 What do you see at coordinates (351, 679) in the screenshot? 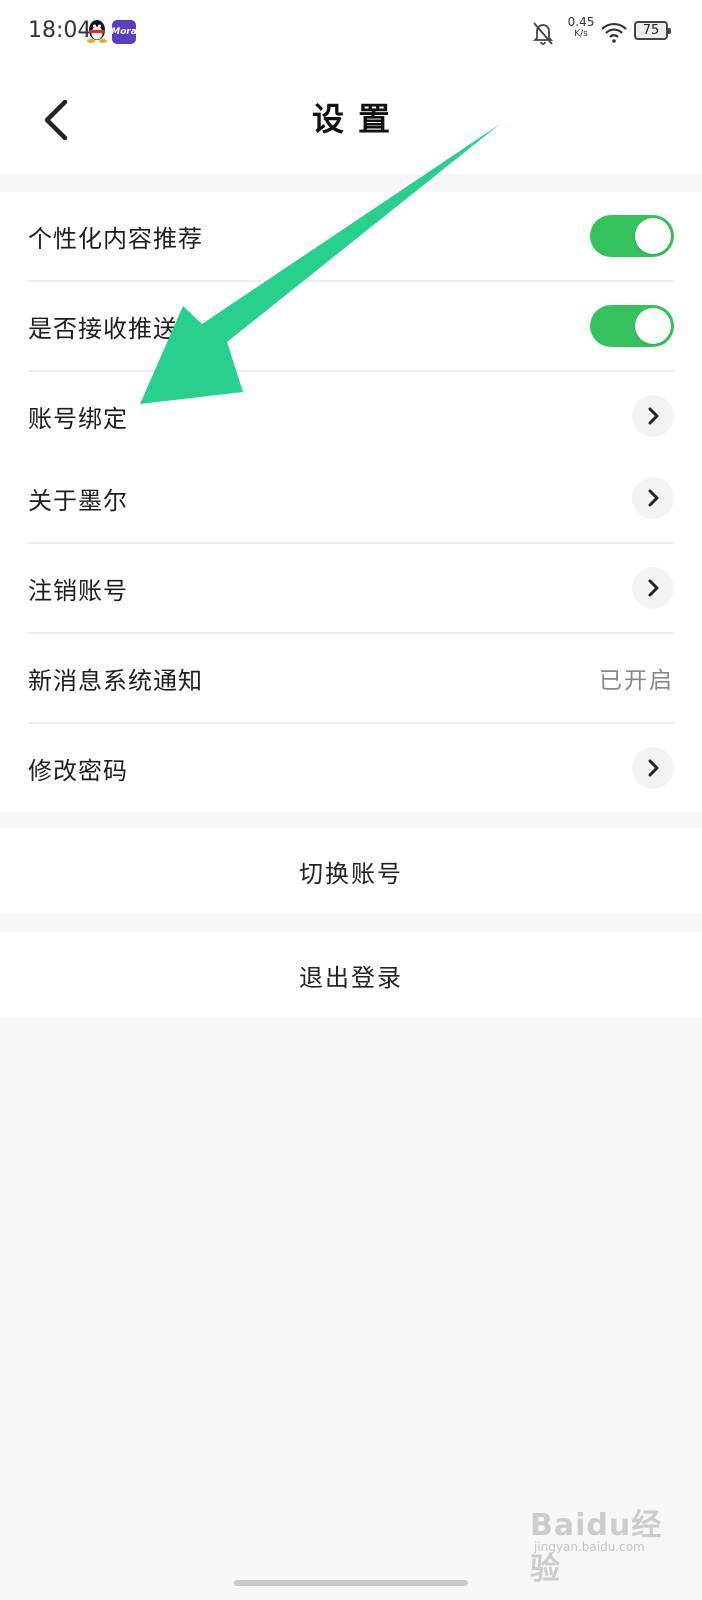
I see `setting-message-notification: 新消息系统通知 已开启` at bounding box center [351, 679].